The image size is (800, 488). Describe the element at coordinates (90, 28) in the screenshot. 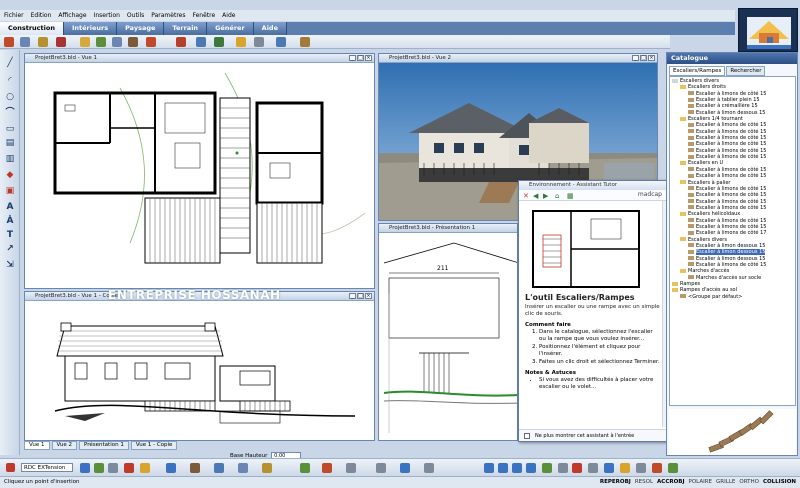

I see `tab-interieurs: Intérieurs` at that location.